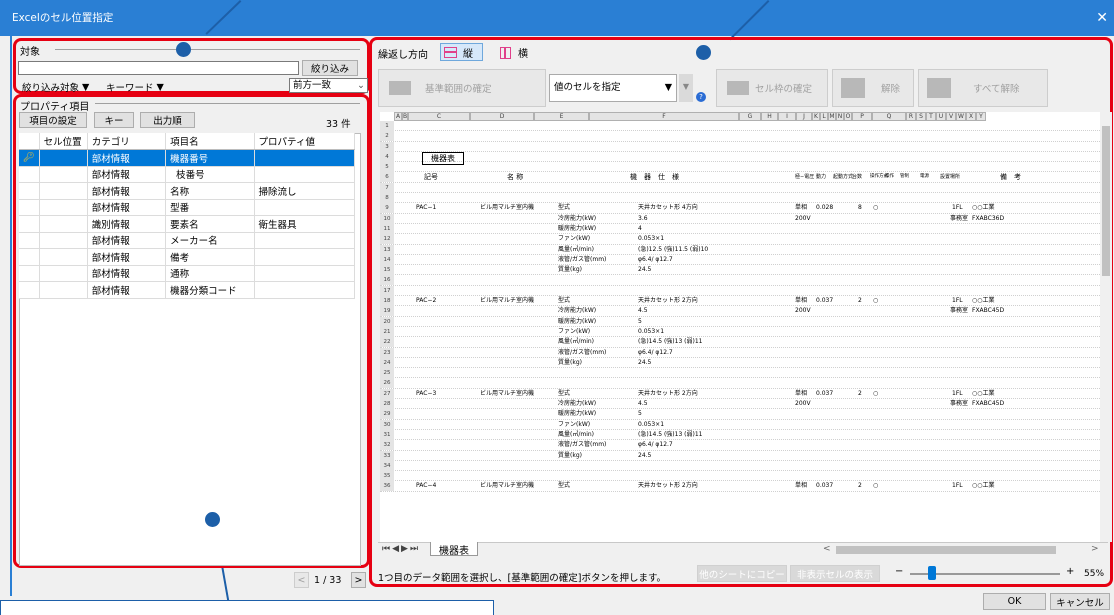  I want to click on horizontal-toggle: 横, so click(514, 52).